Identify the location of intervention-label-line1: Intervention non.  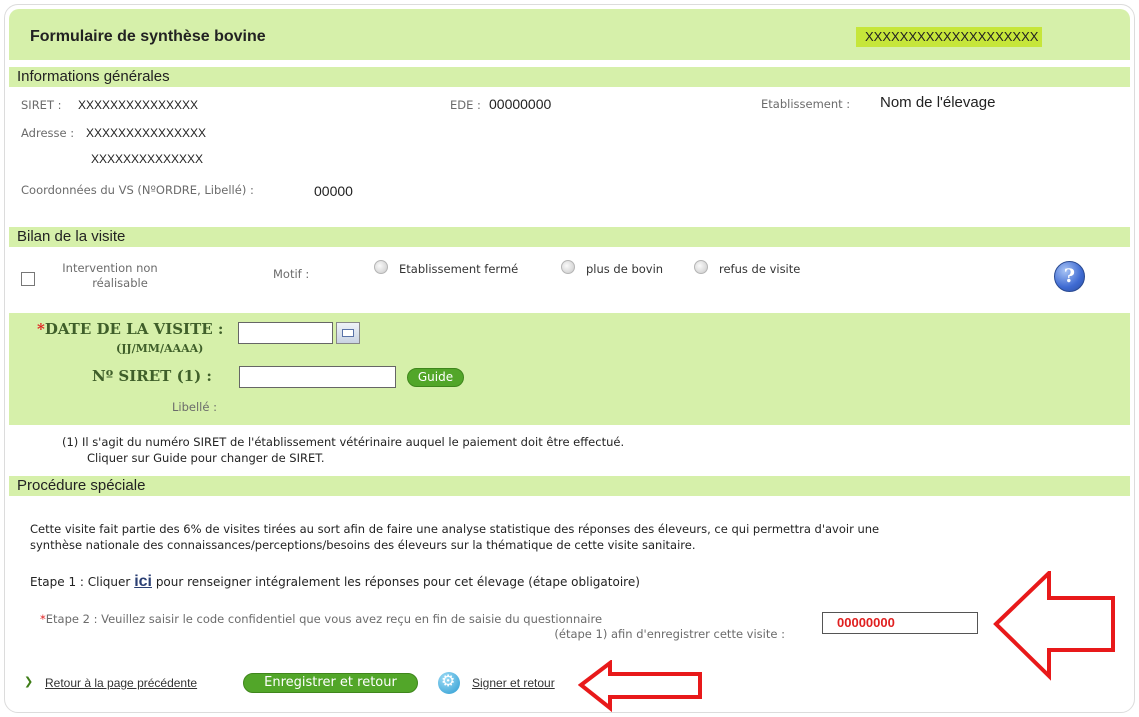
(110, 268).